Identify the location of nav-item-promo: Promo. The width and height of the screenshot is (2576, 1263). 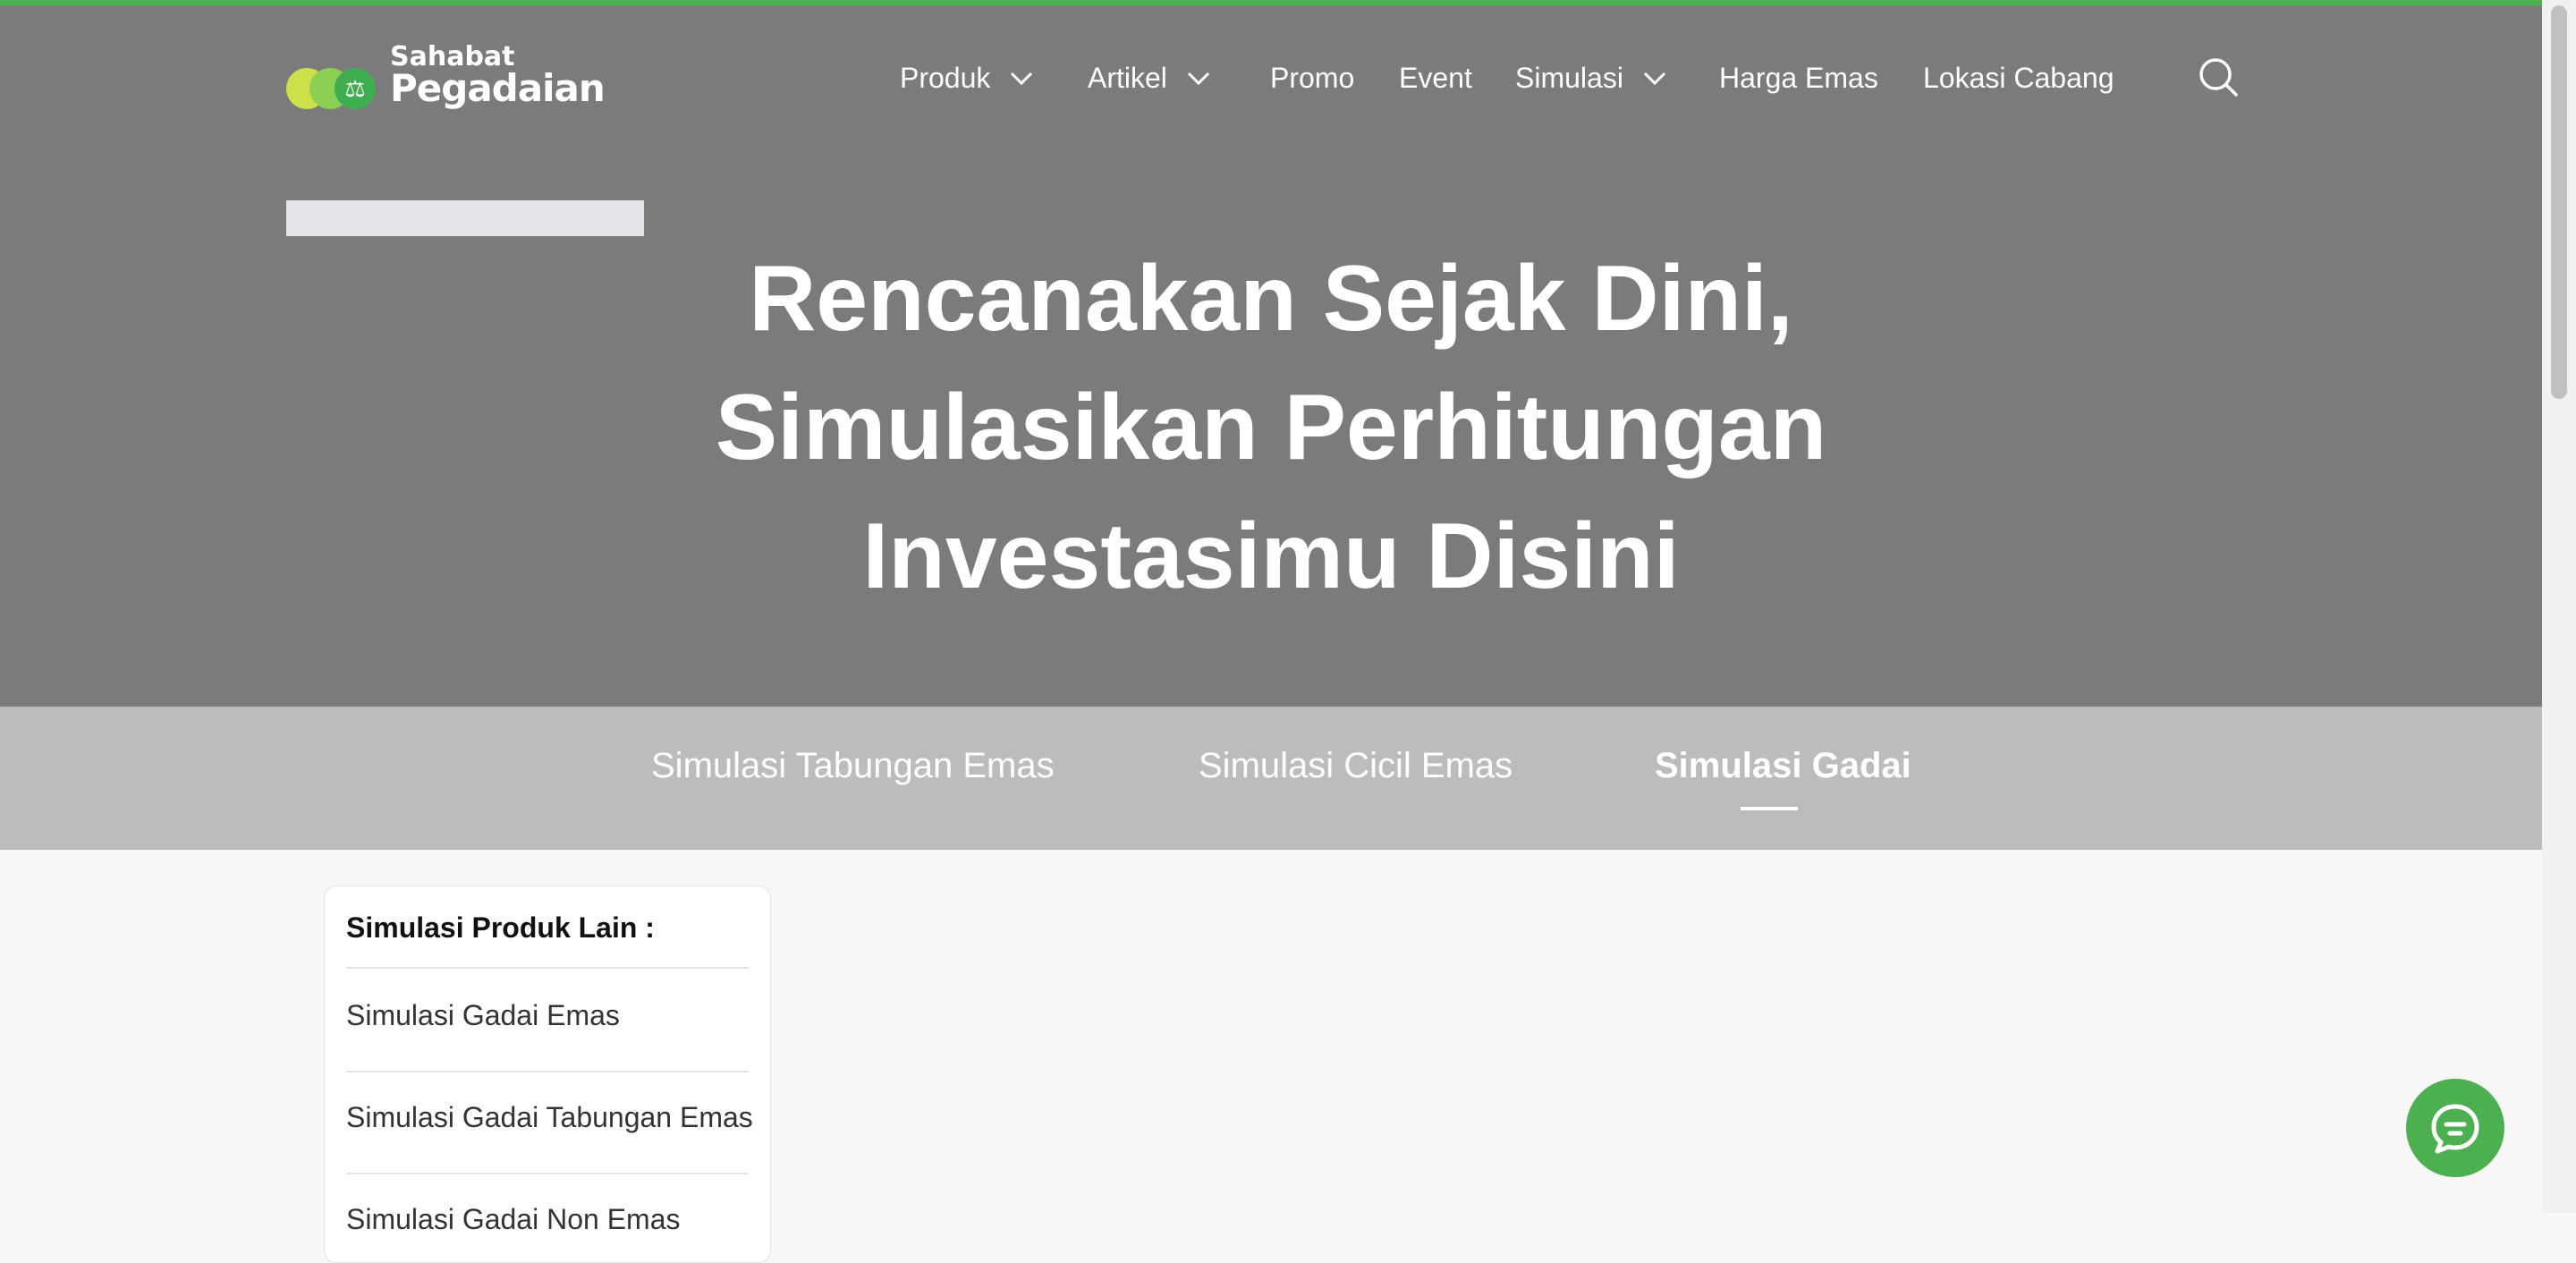
(1312, 78).